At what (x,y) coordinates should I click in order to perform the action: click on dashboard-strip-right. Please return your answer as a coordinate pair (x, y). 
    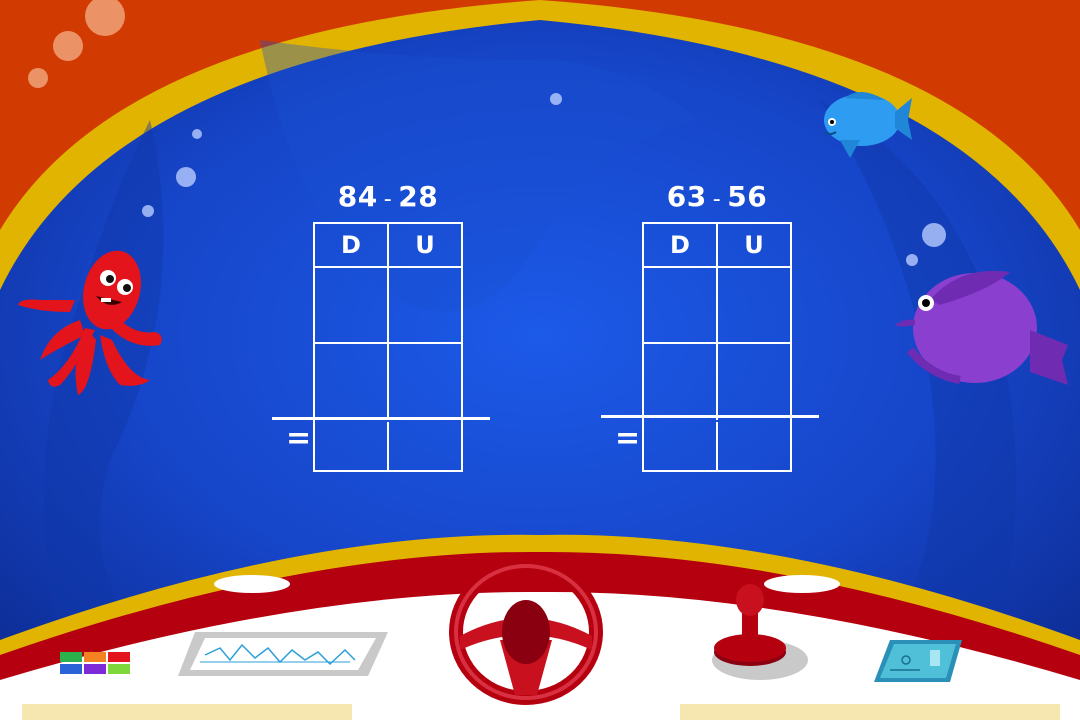
    Looking at the image, I should click on (870, 712).